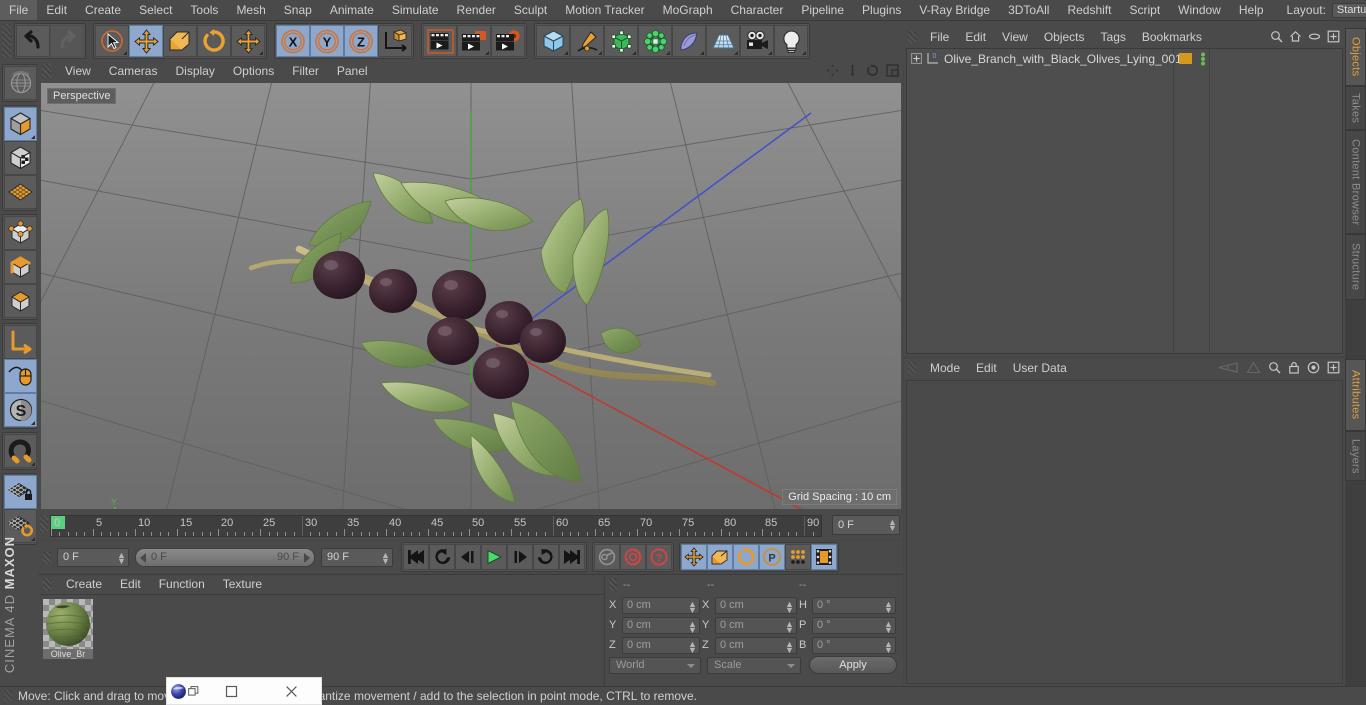  What do you see at coordinates (633, 557) in the screenshot?
I see `autokey-icon` at bounding box center [633, 557].